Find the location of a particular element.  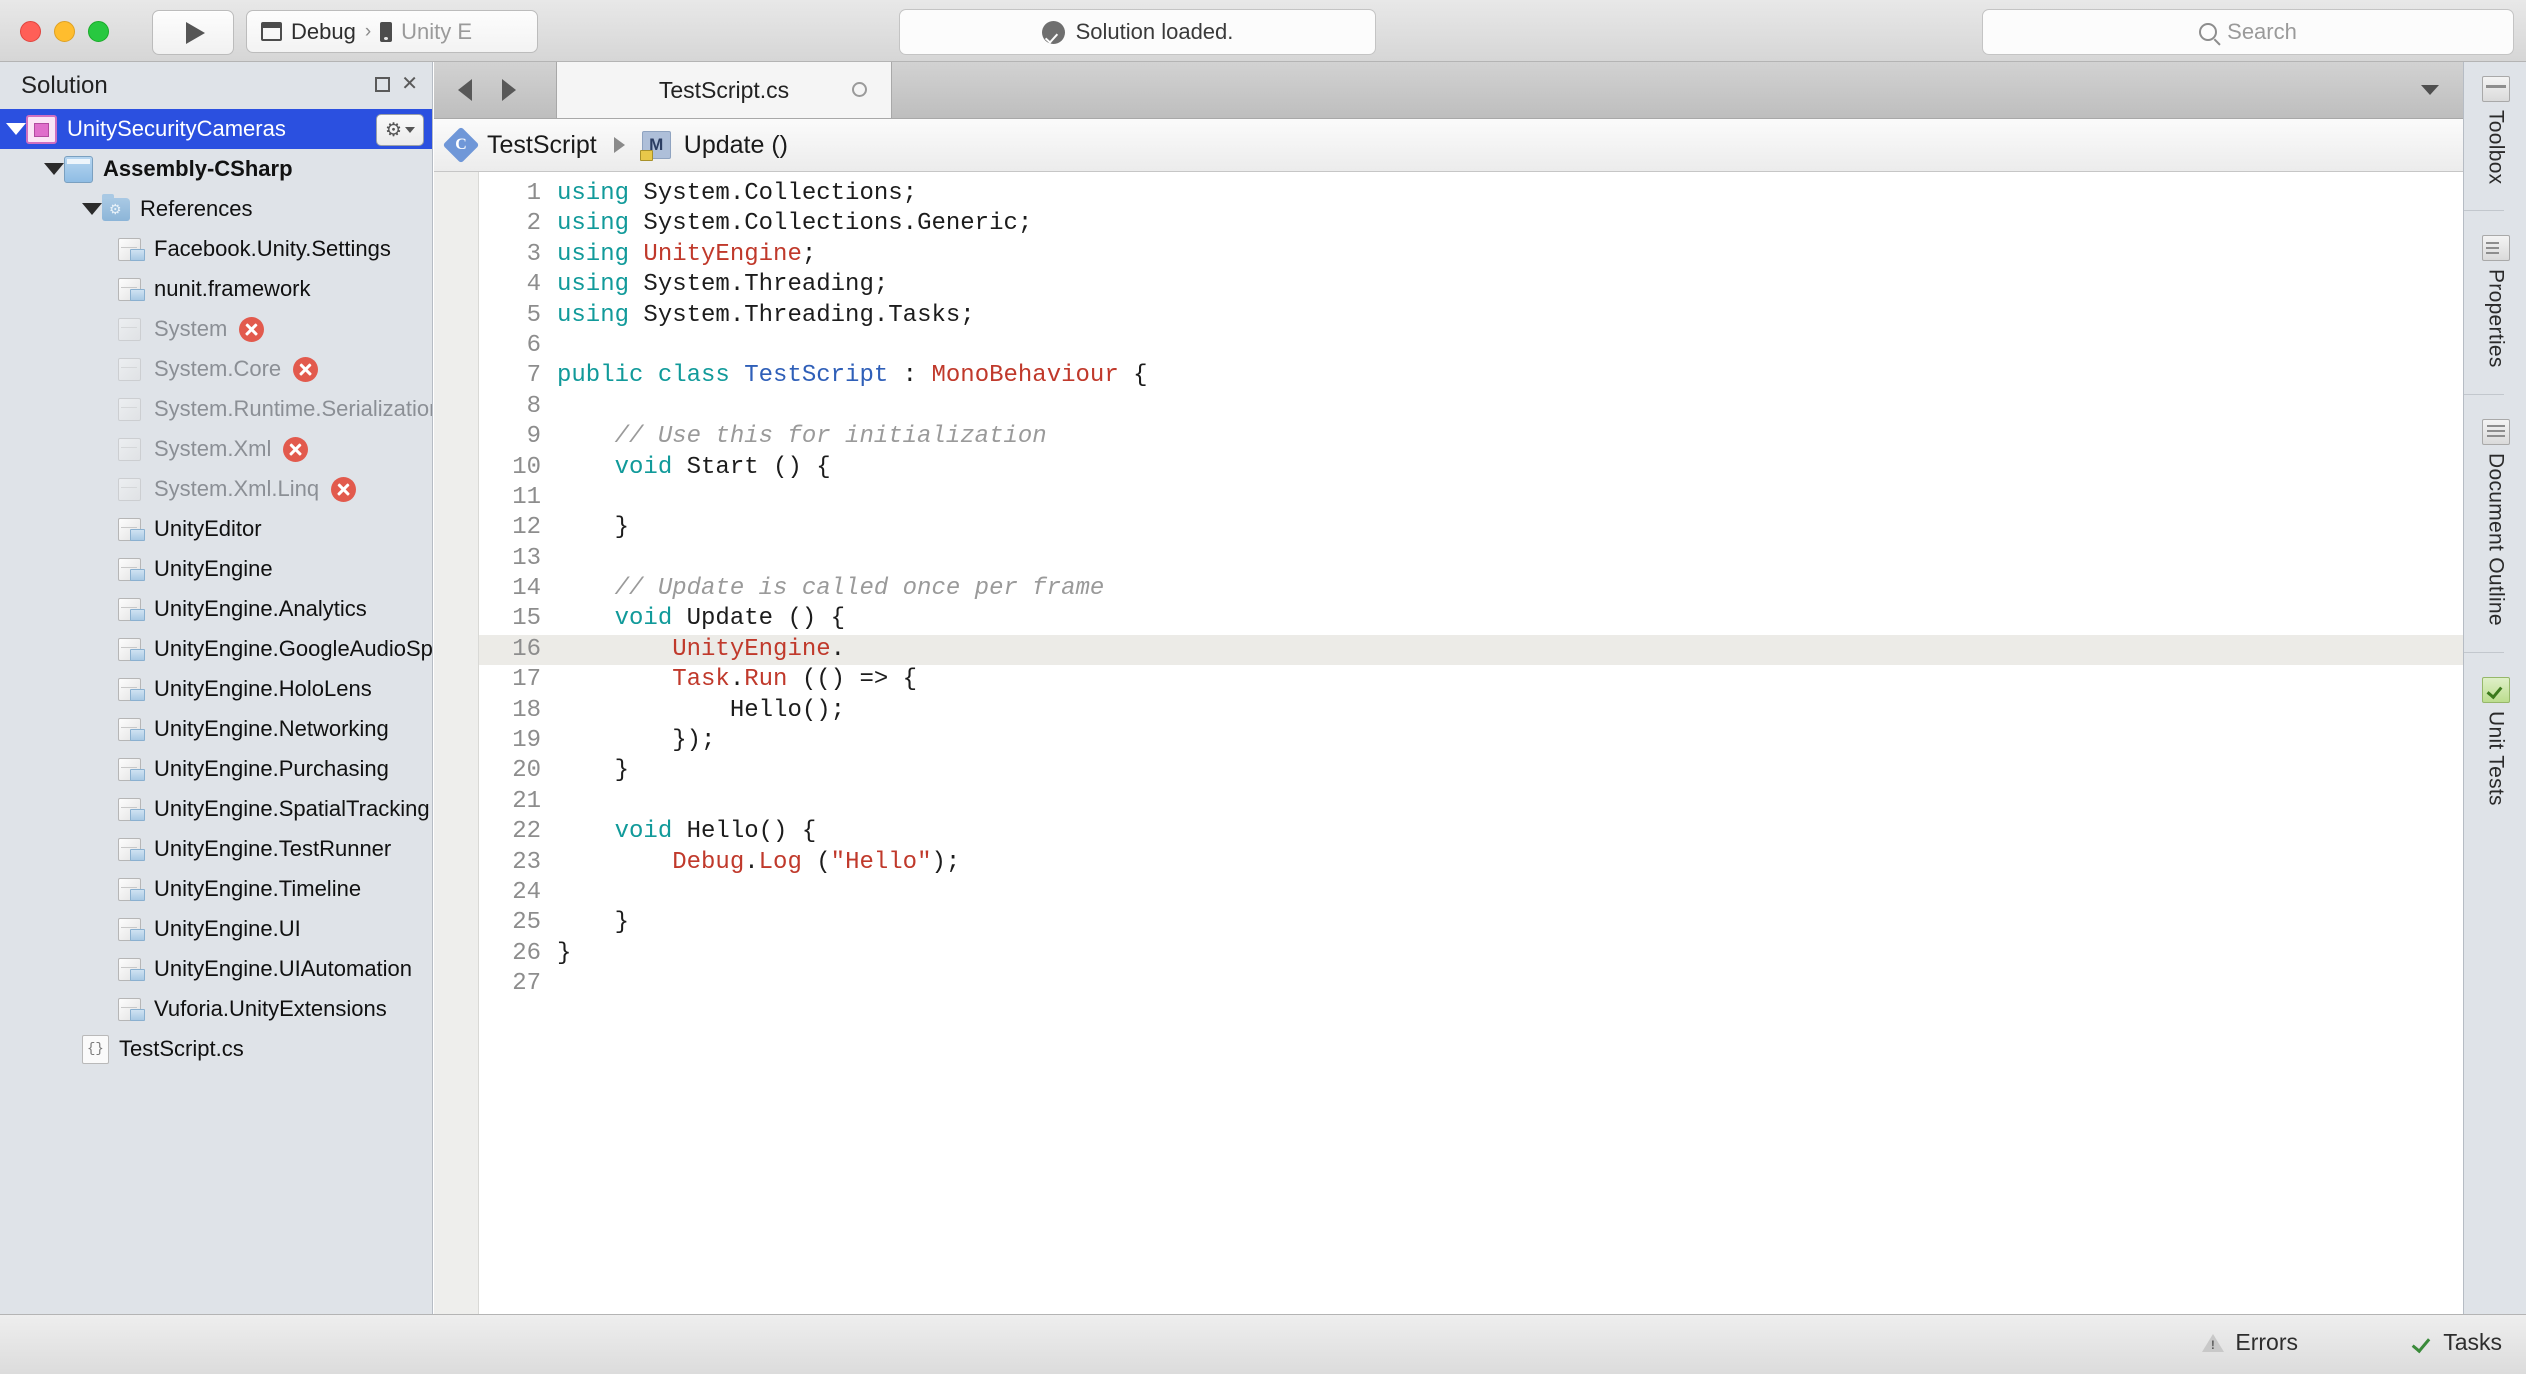

code-line: 20 } is located at coordinates (1471, 771).